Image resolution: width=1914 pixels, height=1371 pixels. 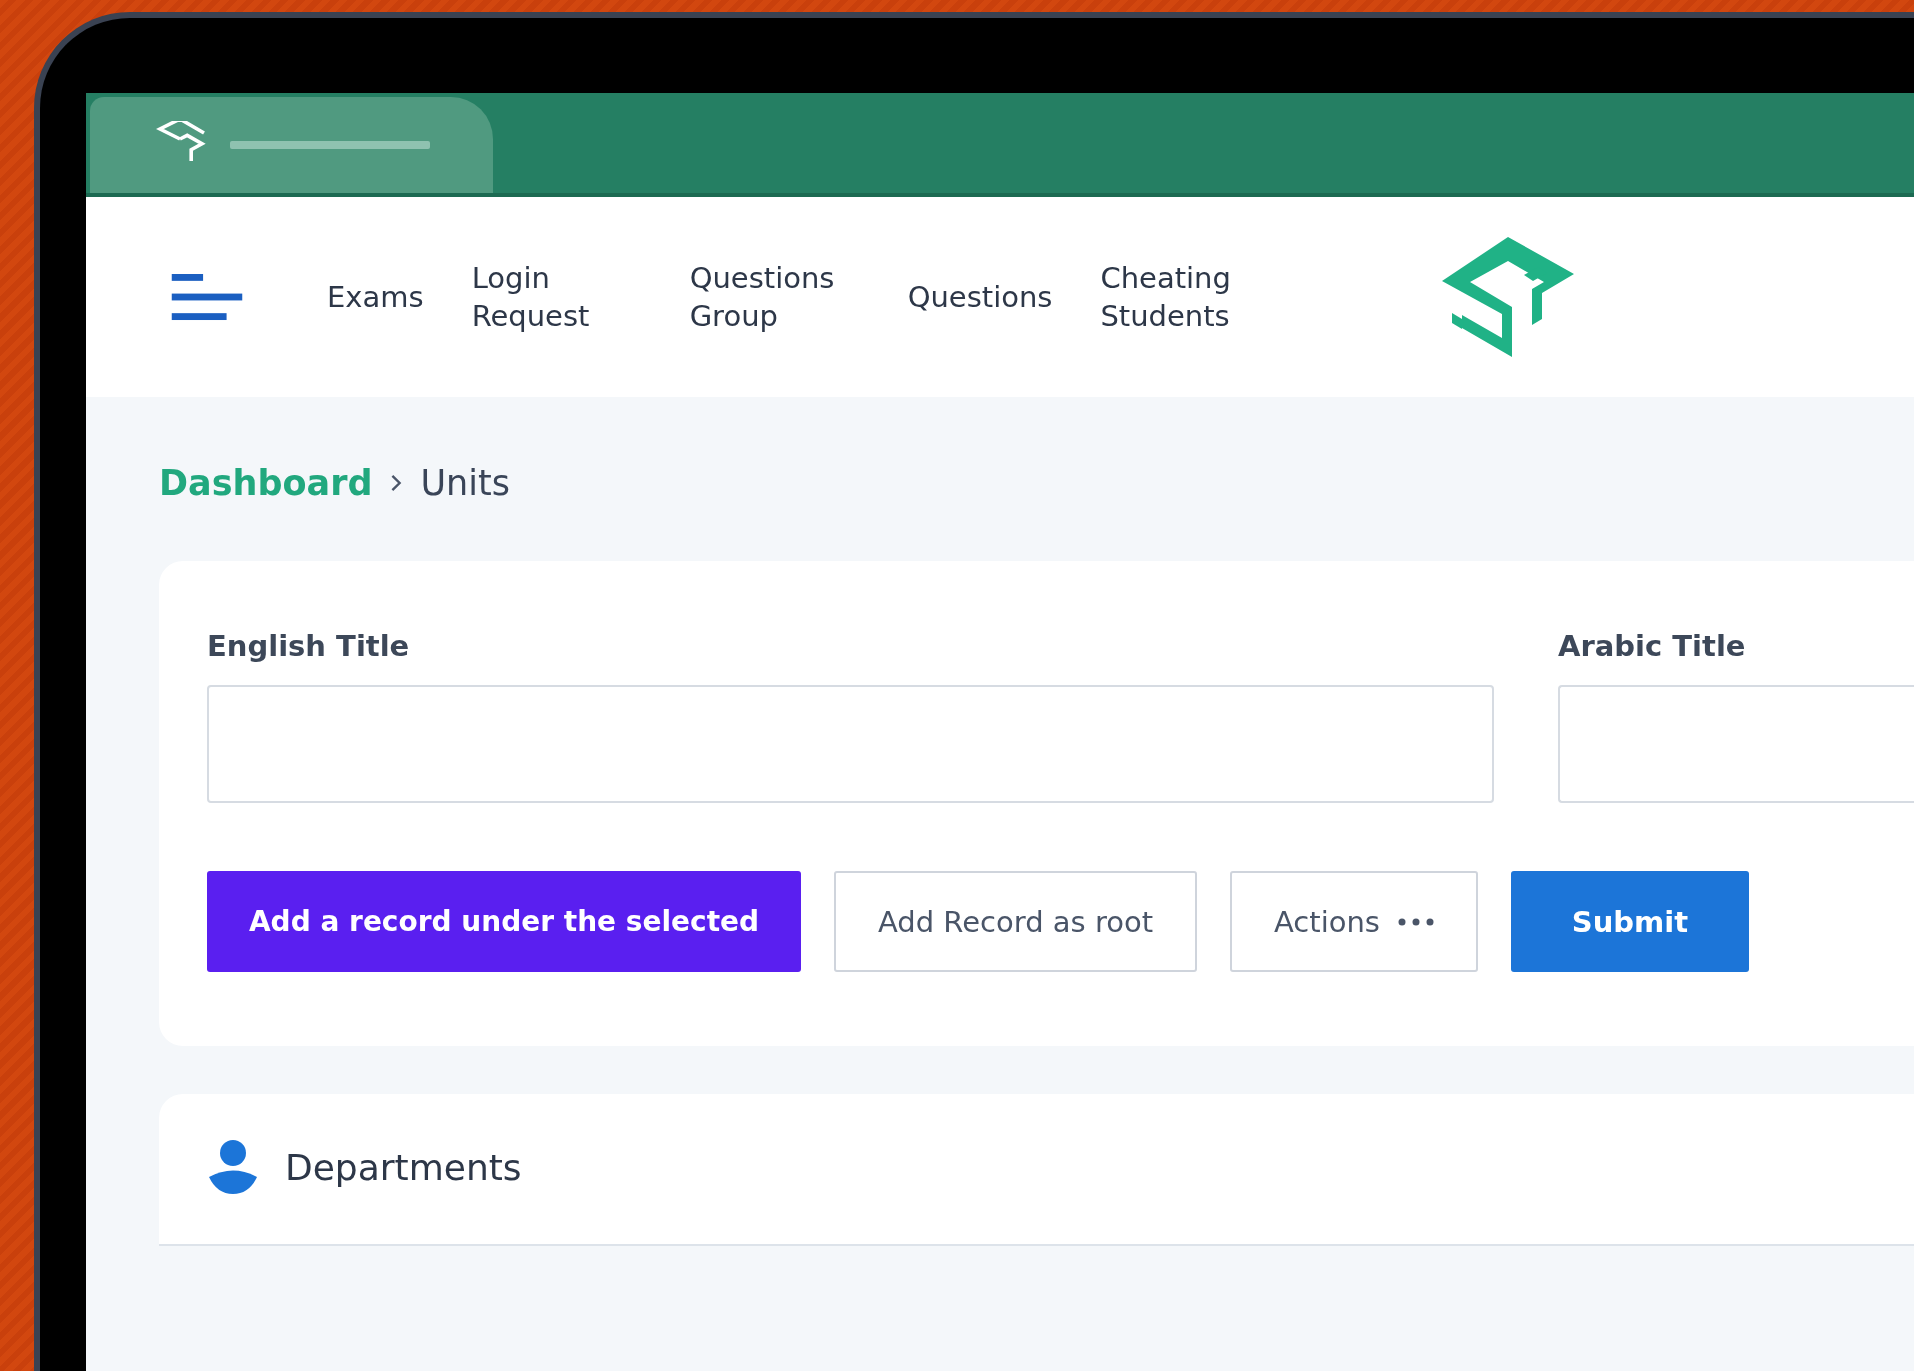 What do you see at coordinates (1354, 921) in the screenshot?
I see `actions-button: Actions` at bounding box center [1354, 921].